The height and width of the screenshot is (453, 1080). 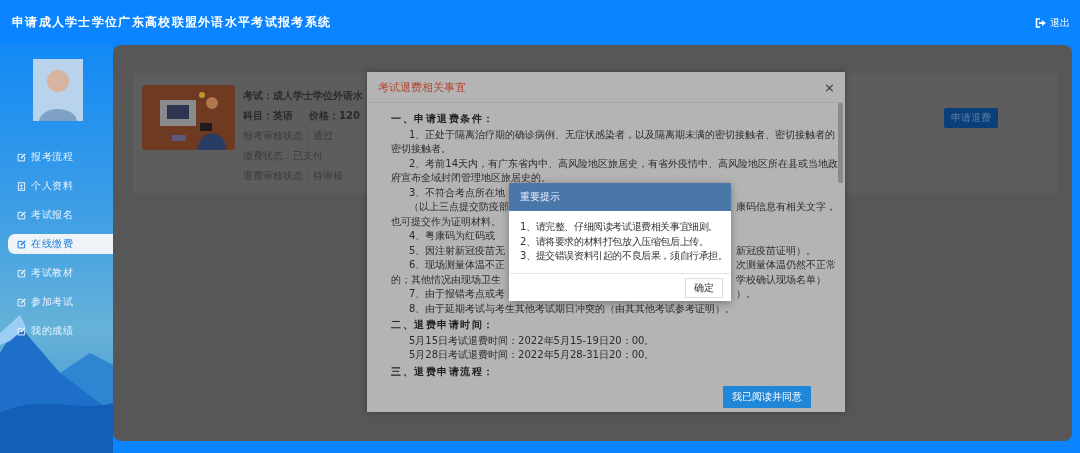 I want to click on rule-text: 8、由于延期考试与考生其他考试期日冲突的（由其其他考试参考证明）。, so click(x=572, y=308).